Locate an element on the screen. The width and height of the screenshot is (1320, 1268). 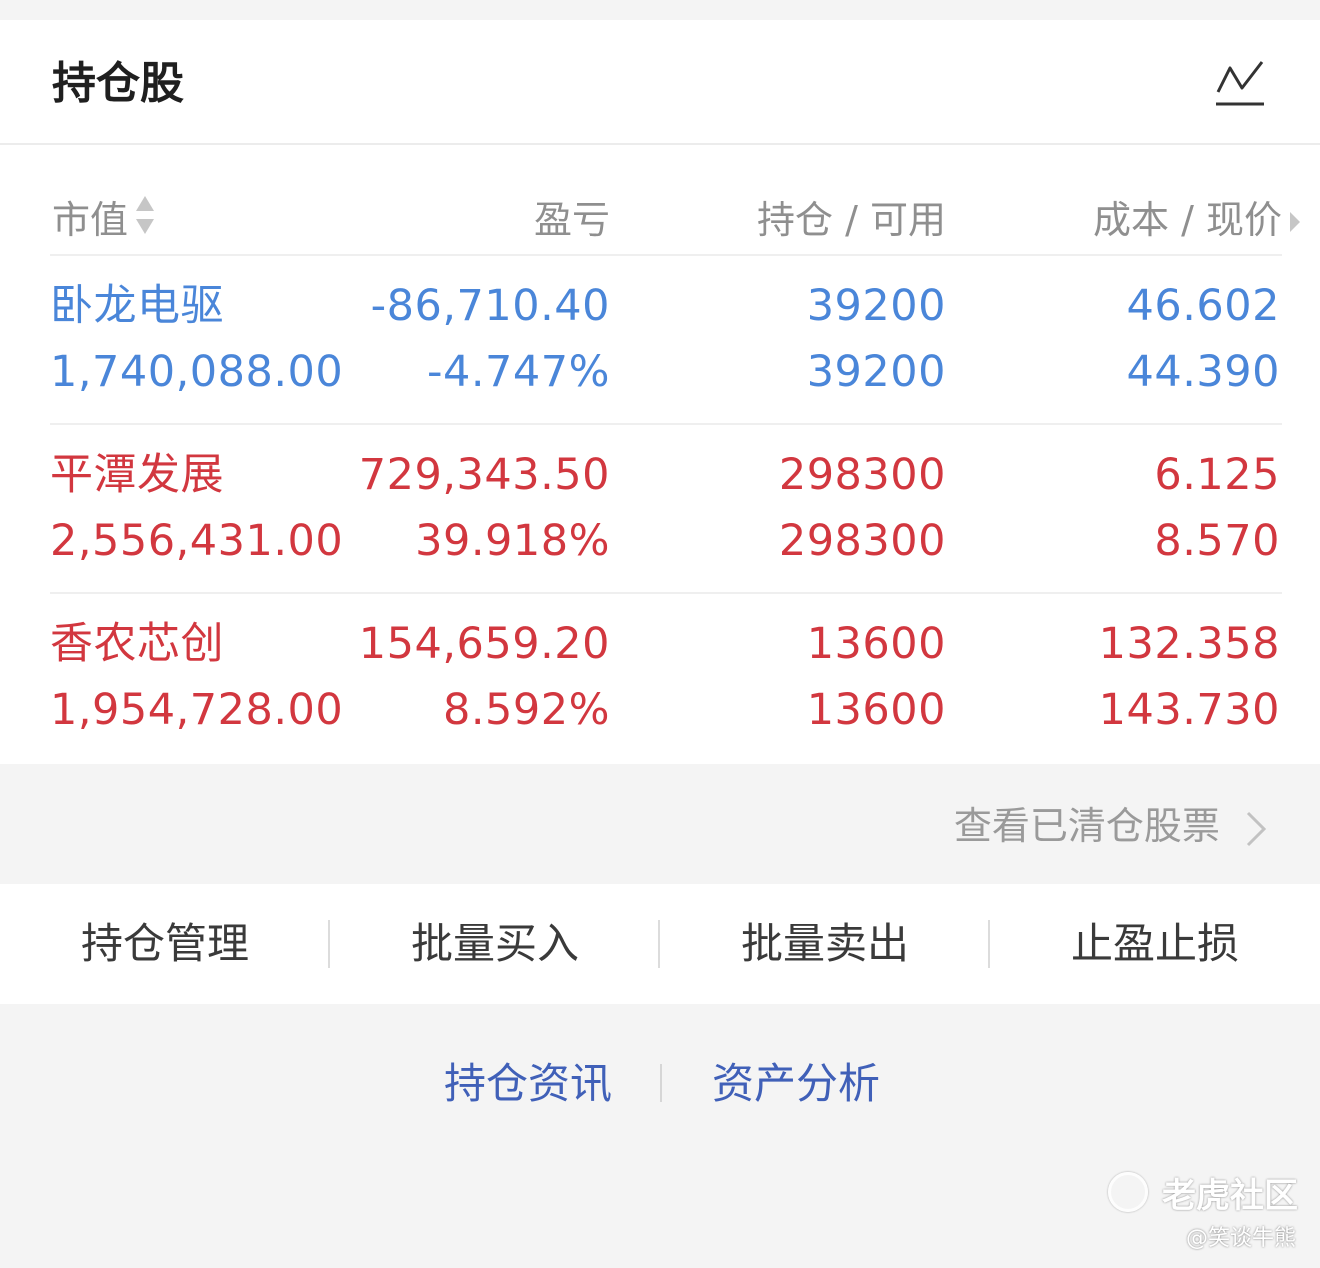
stock-name: 平潭发展 is located at coordinates (137, 475).